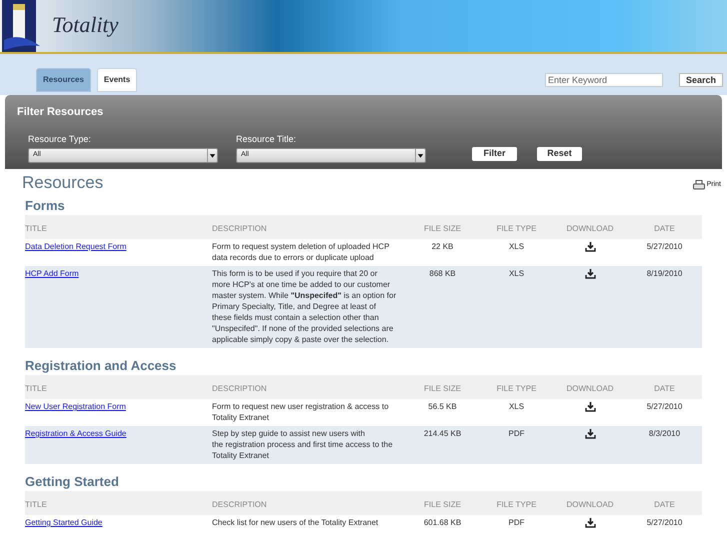  I want to click on filter-label: Resource Type:, so click(60, 139).